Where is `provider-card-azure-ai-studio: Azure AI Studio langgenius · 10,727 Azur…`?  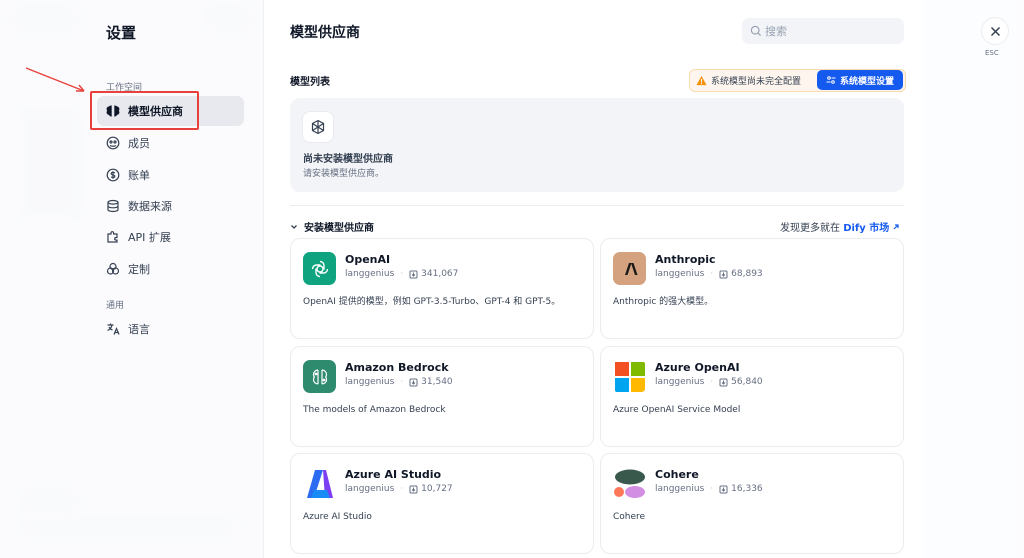
provider-card-azure-ai-studio: Azure AI Studio langgenius · 10,727 Azur… is located at coordinates (442, 503).